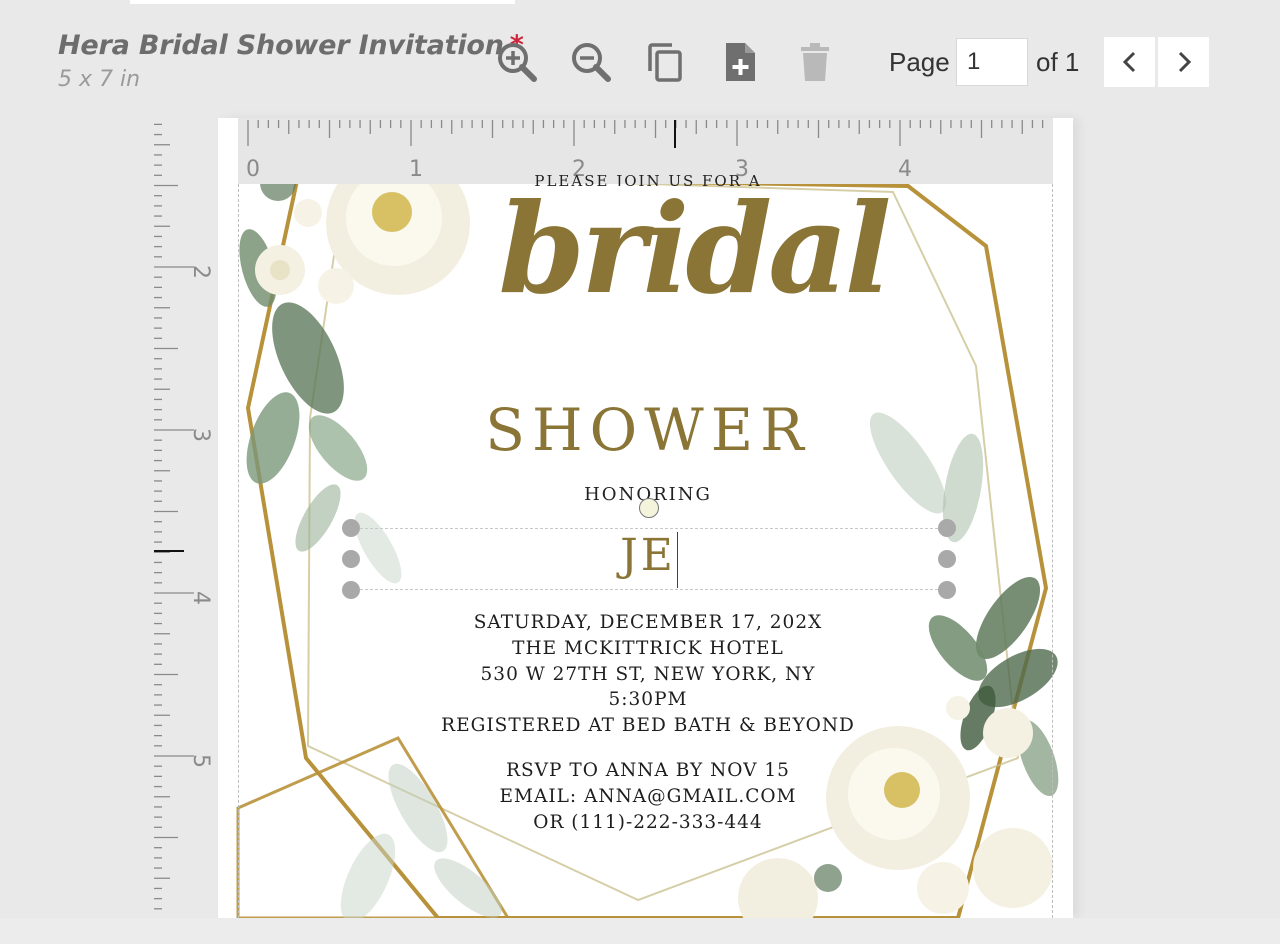 The width and height of the screenshot is (1280, 944). I want to click on top-strip, so click(322, 2).